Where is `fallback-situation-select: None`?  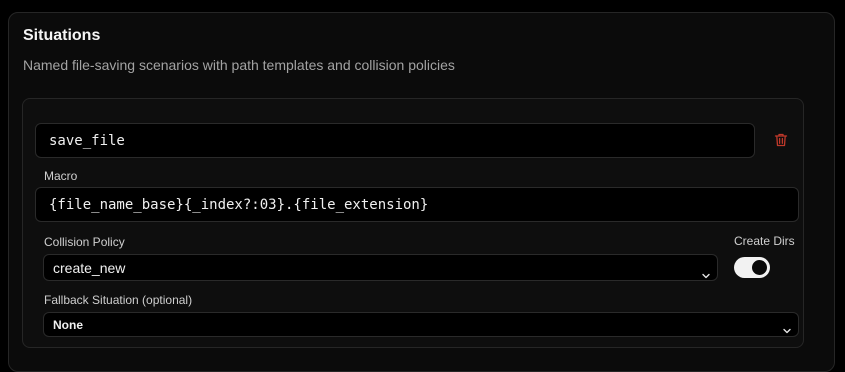 fallback-situation-select: None is located at coordinates (421, 324).